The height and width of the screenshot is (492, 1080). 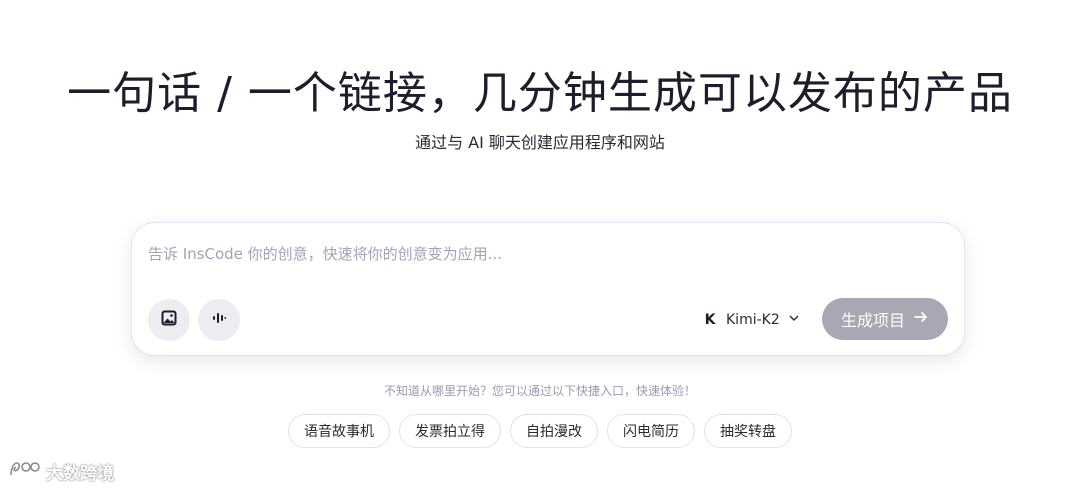 I want to click on generate-label: 生成项目, so click(x=872, y=320).